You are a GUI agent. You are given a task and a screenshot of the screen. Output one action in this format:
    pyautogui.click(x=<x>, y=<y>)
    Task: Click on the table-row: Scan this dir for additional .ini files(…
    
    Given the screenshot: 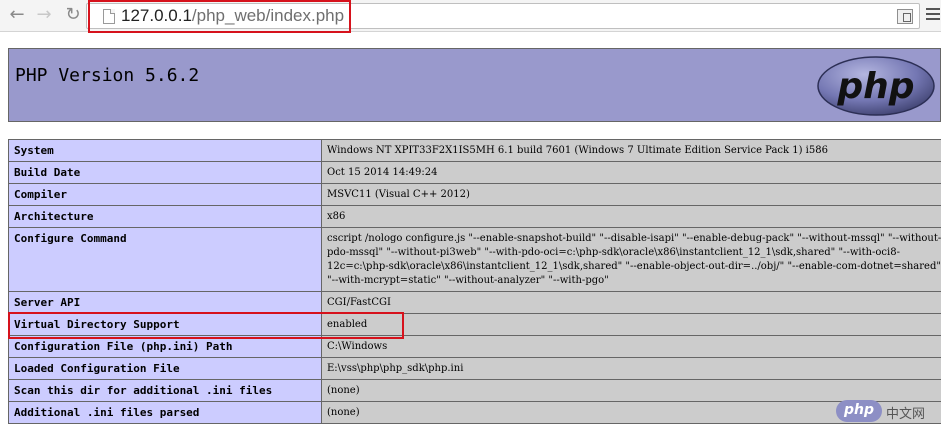 What is the action you would take?
    pyautogui.click(x=474, y=390)
    